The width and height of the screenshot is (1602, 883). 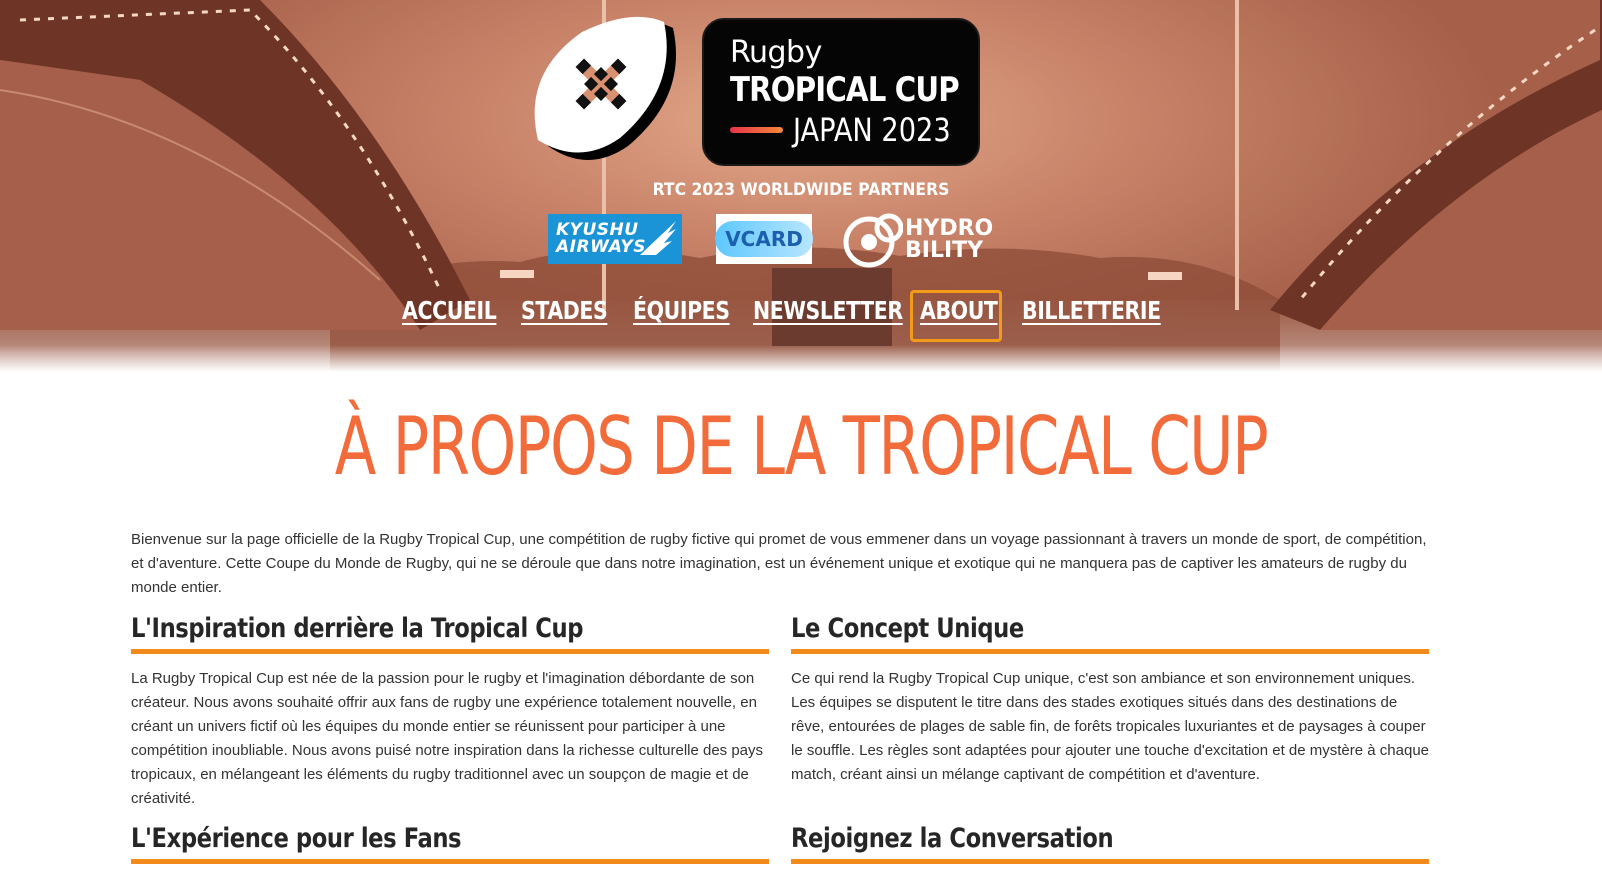 I want to click on nav-item-accueil: ACCUEIL, so click(x=449, y=310).